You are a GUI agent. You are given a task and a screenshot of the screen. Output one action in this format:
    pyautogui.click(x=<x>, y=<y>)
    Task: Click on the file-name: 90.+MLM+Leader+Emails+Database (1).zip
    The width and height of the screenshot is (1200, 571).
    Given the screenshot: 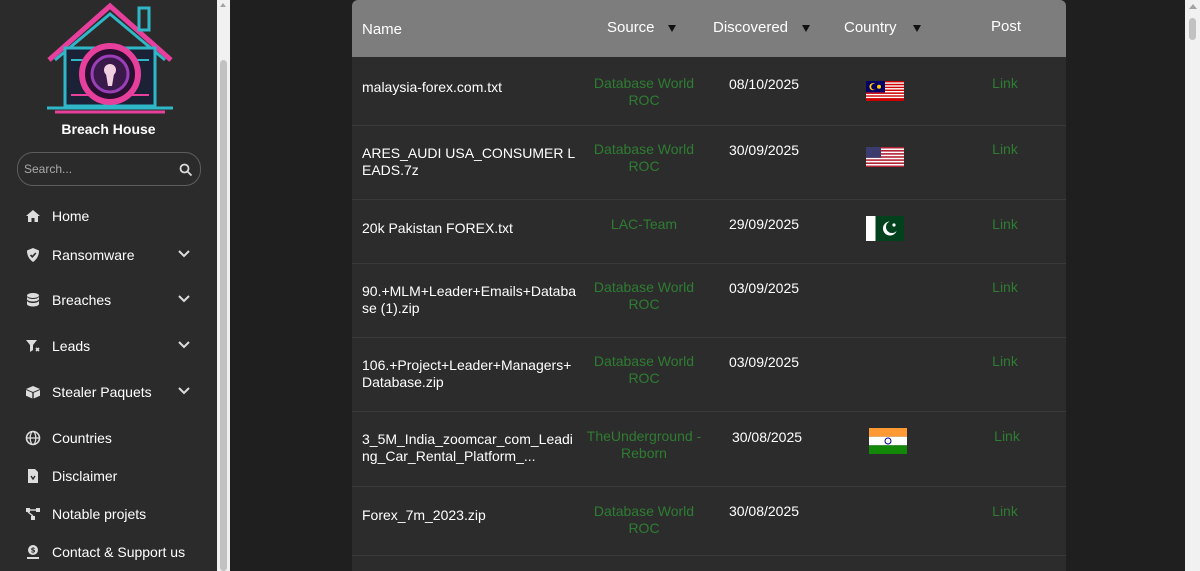 What is the action you would take?
    pyautogui.click(x=469, y=299)
    